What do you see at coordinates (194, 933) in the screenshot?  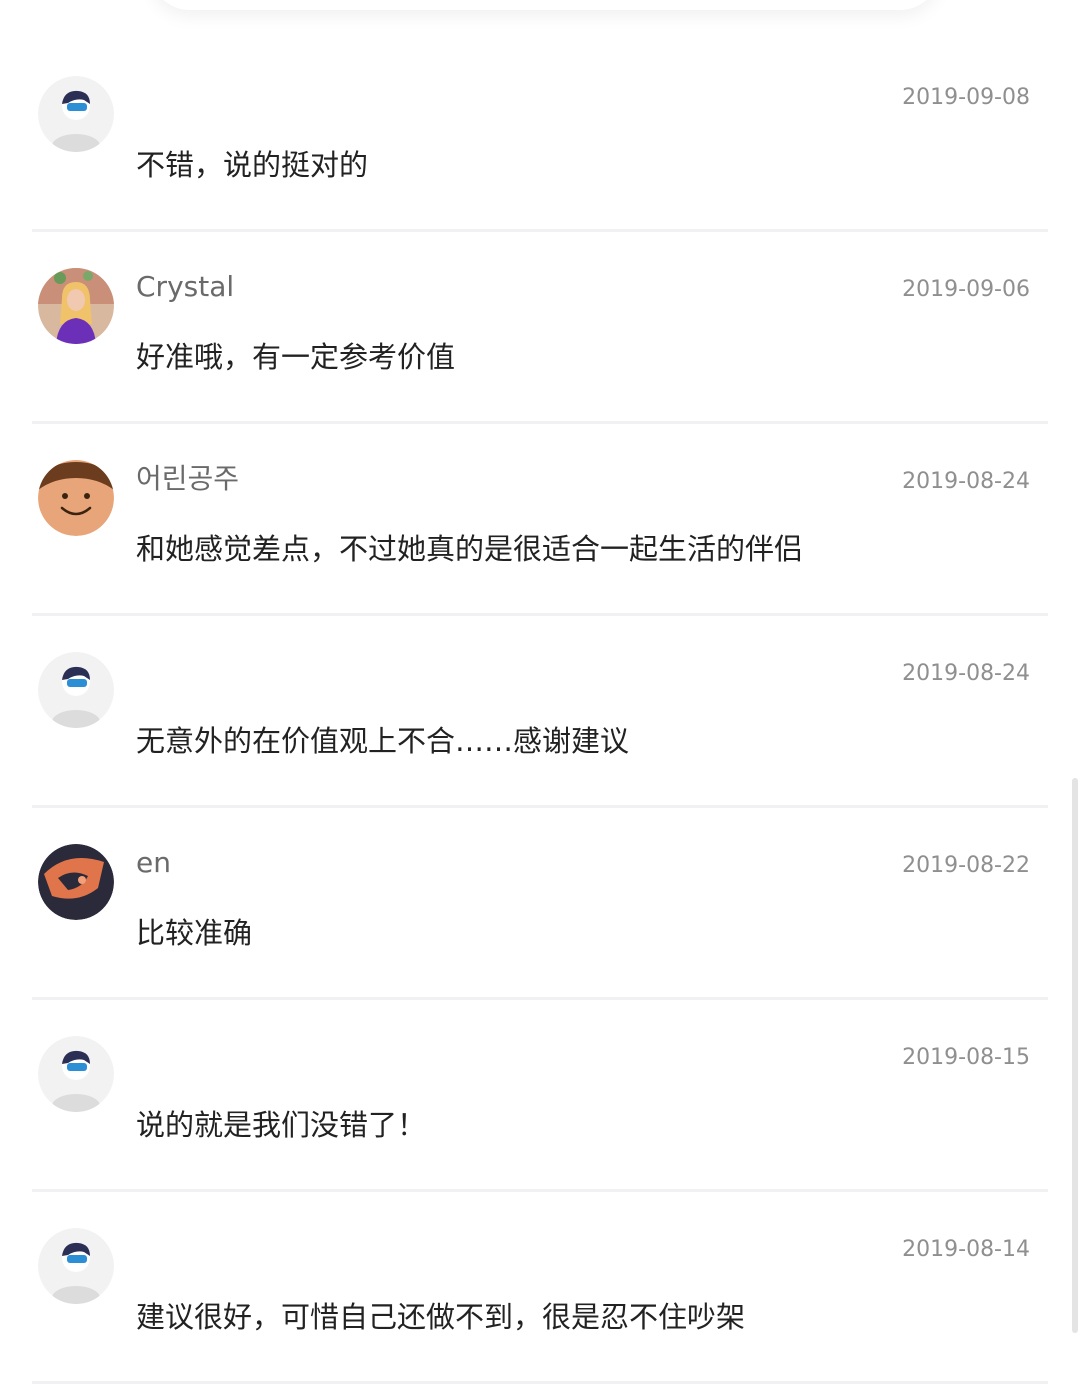 I see `comment-text: 比较准确` at bounding box center [194, 933].